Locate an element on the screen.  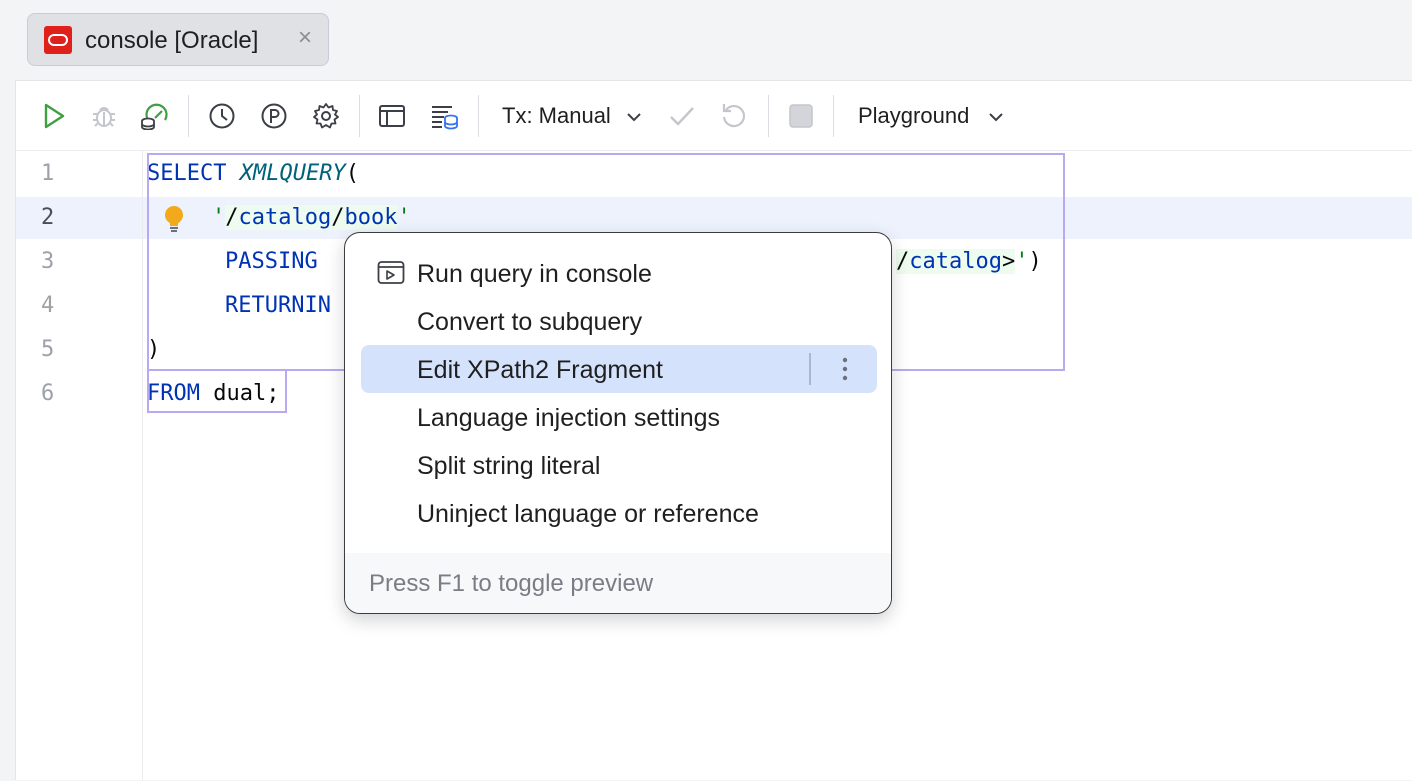
code-line-2: '/catalog/book' is located at coordinates (311, 217).